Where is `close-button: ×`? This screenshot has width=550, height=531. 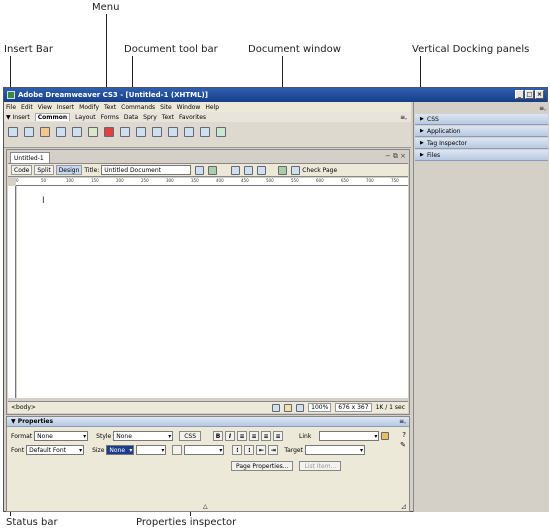
close-button: × is located at coordinates (539, 94).